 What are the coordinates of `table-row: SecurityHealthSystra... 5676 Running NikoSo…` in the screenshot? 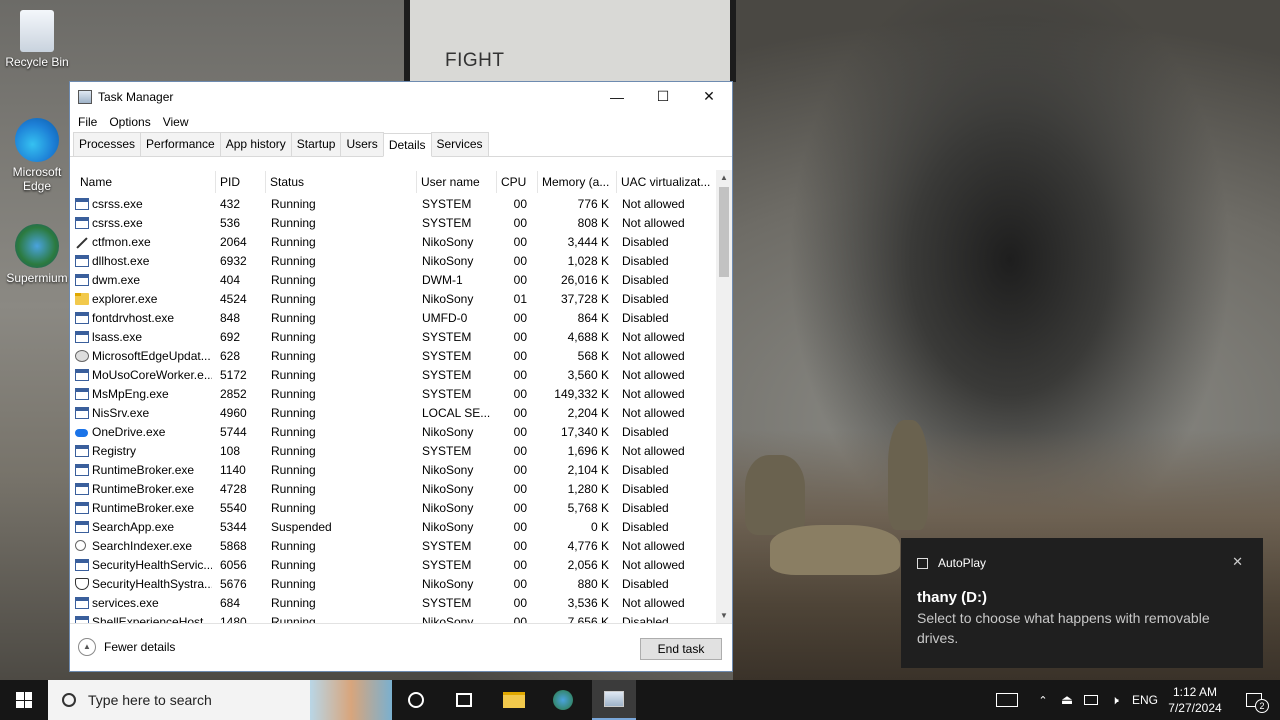 It's located at (393, 584).